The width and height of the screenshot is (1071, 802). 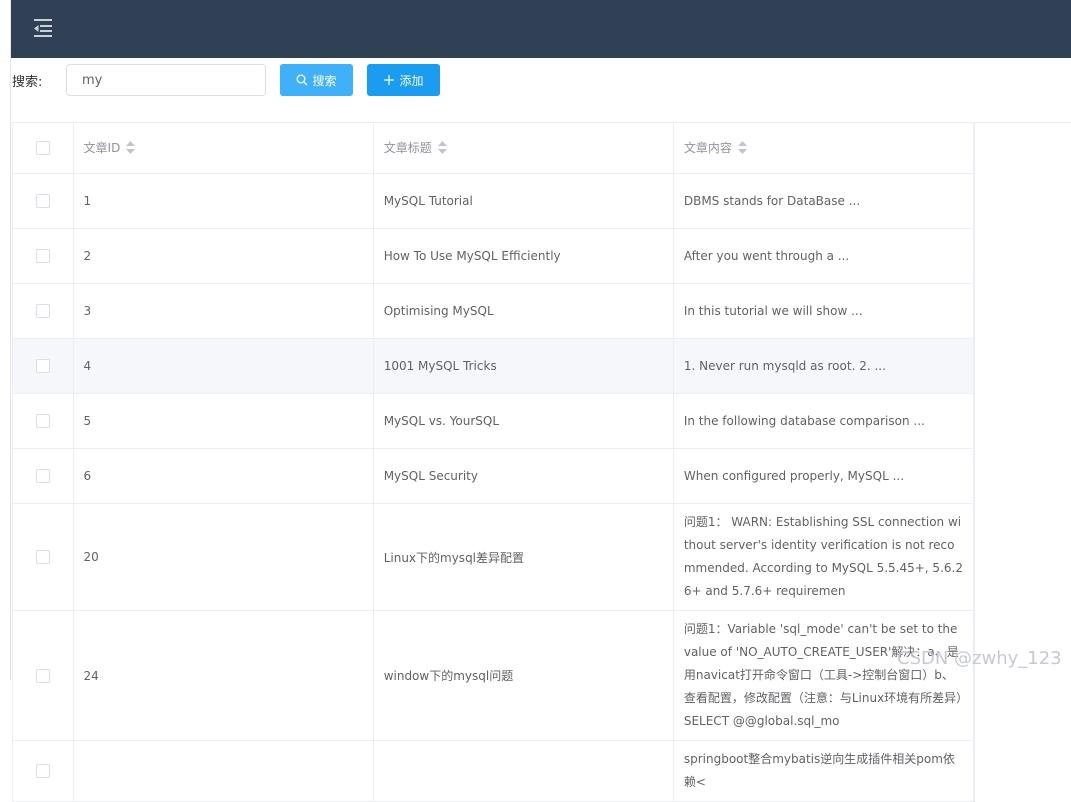 What do you see at coordinates (411, 80) in the screenshot?
I see `add-button-label: 添加` at bounding box center [411, 80].